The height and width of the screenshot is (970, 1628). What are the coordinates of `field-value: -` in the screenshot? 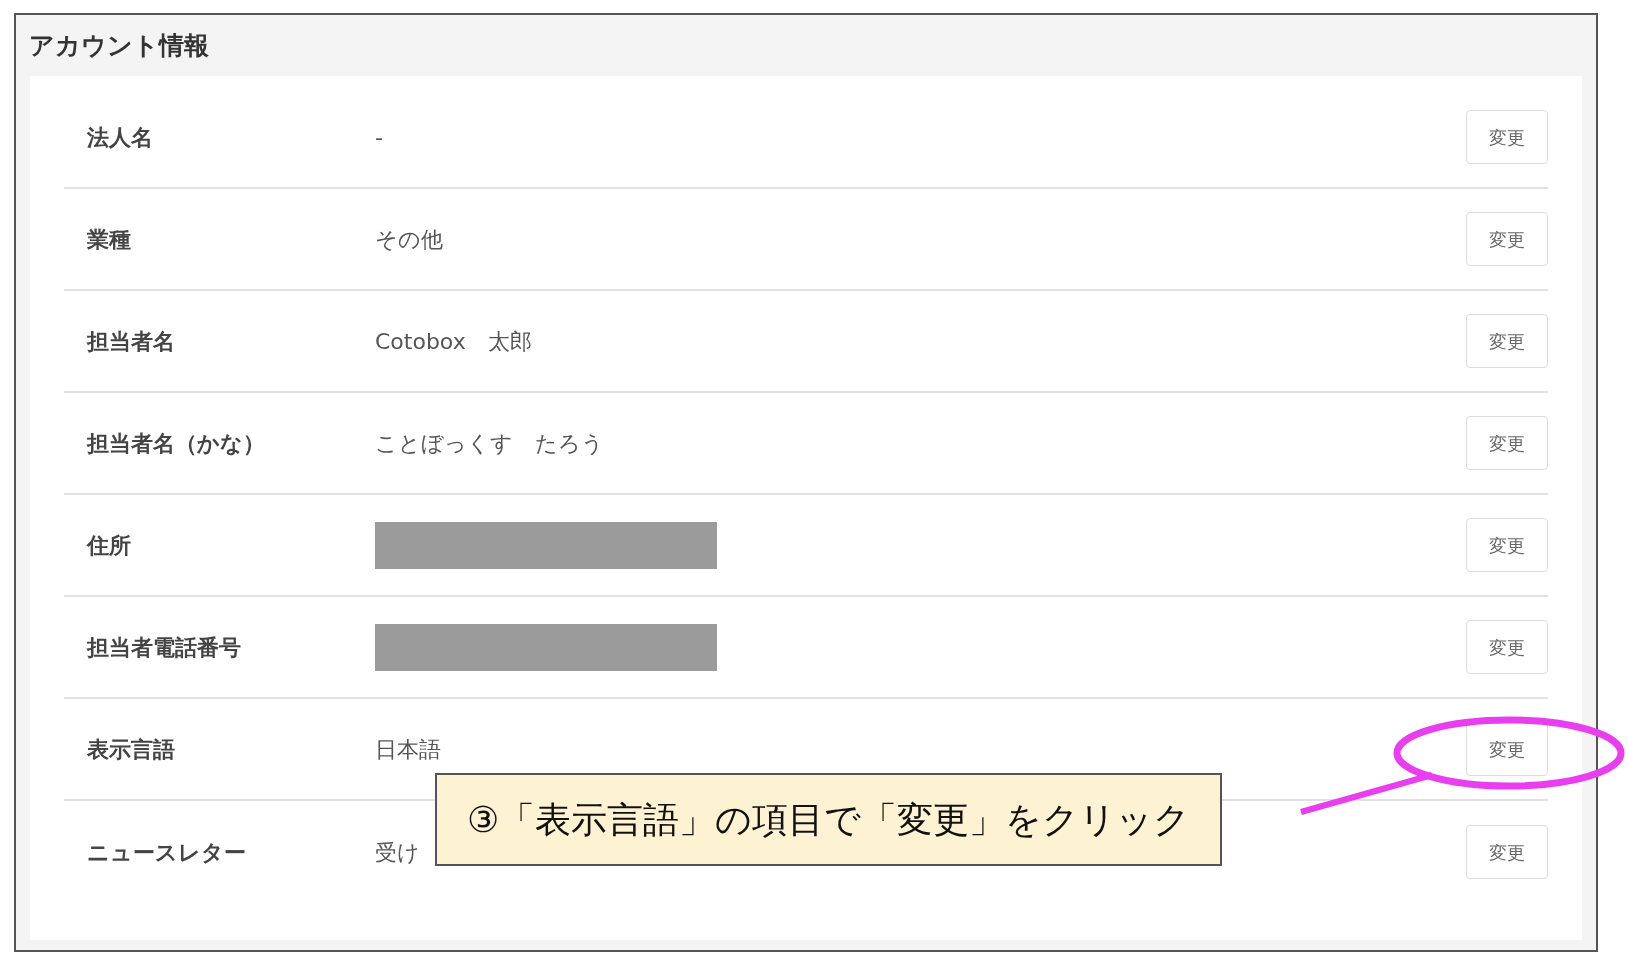 It's located at (379, 137).